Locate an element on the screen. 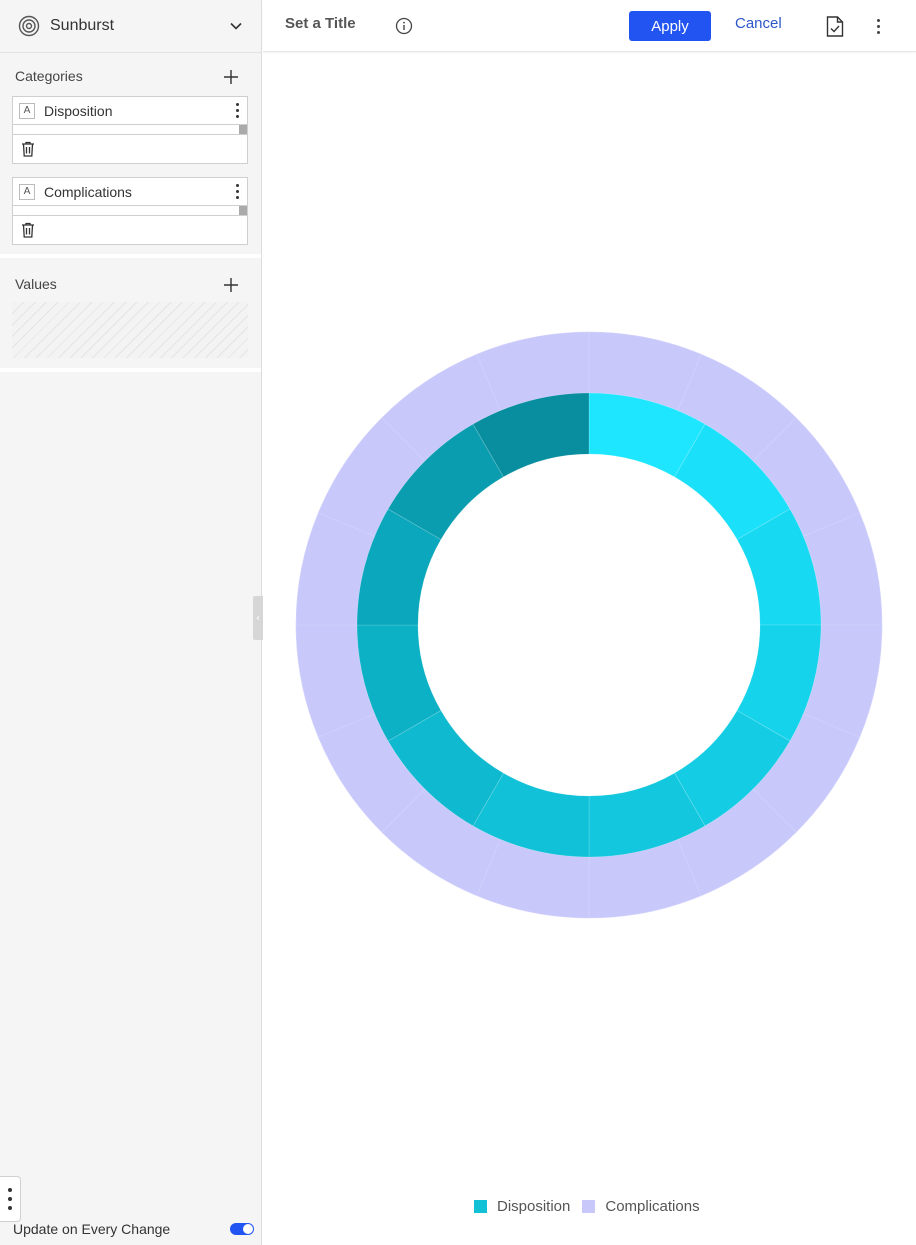  settings-menu-icon is located at coordinates (10, 1199).